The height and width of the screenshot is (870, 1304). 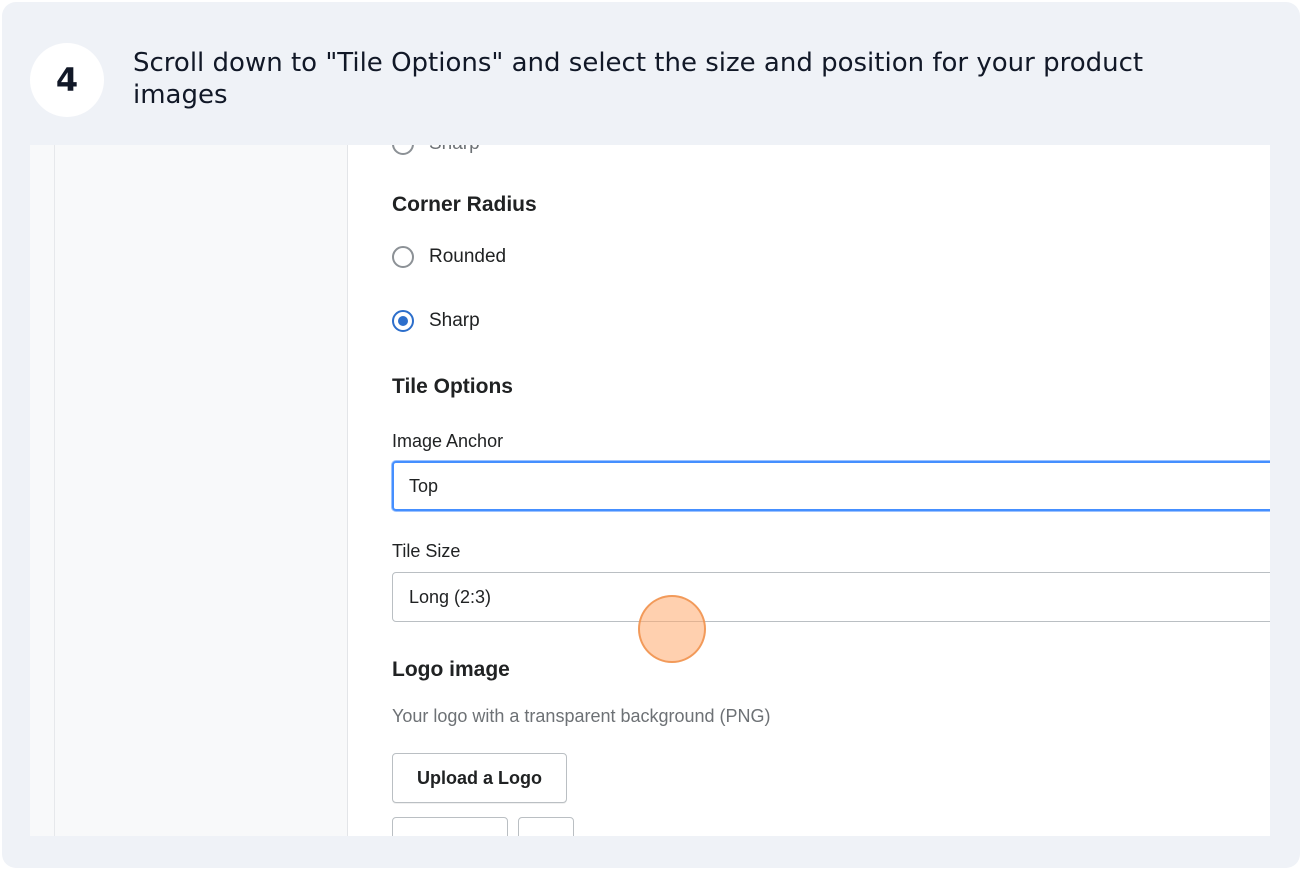 I want to click on click-indicator, so click(x=672, y=629).